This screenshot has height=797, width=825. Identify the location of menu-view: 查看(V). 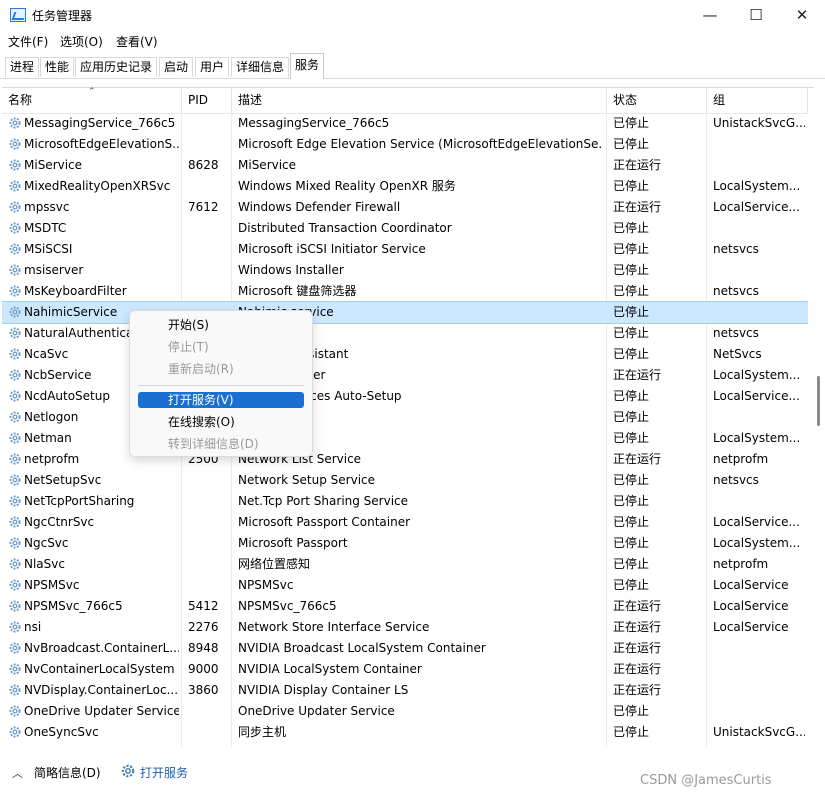
(137, 41).